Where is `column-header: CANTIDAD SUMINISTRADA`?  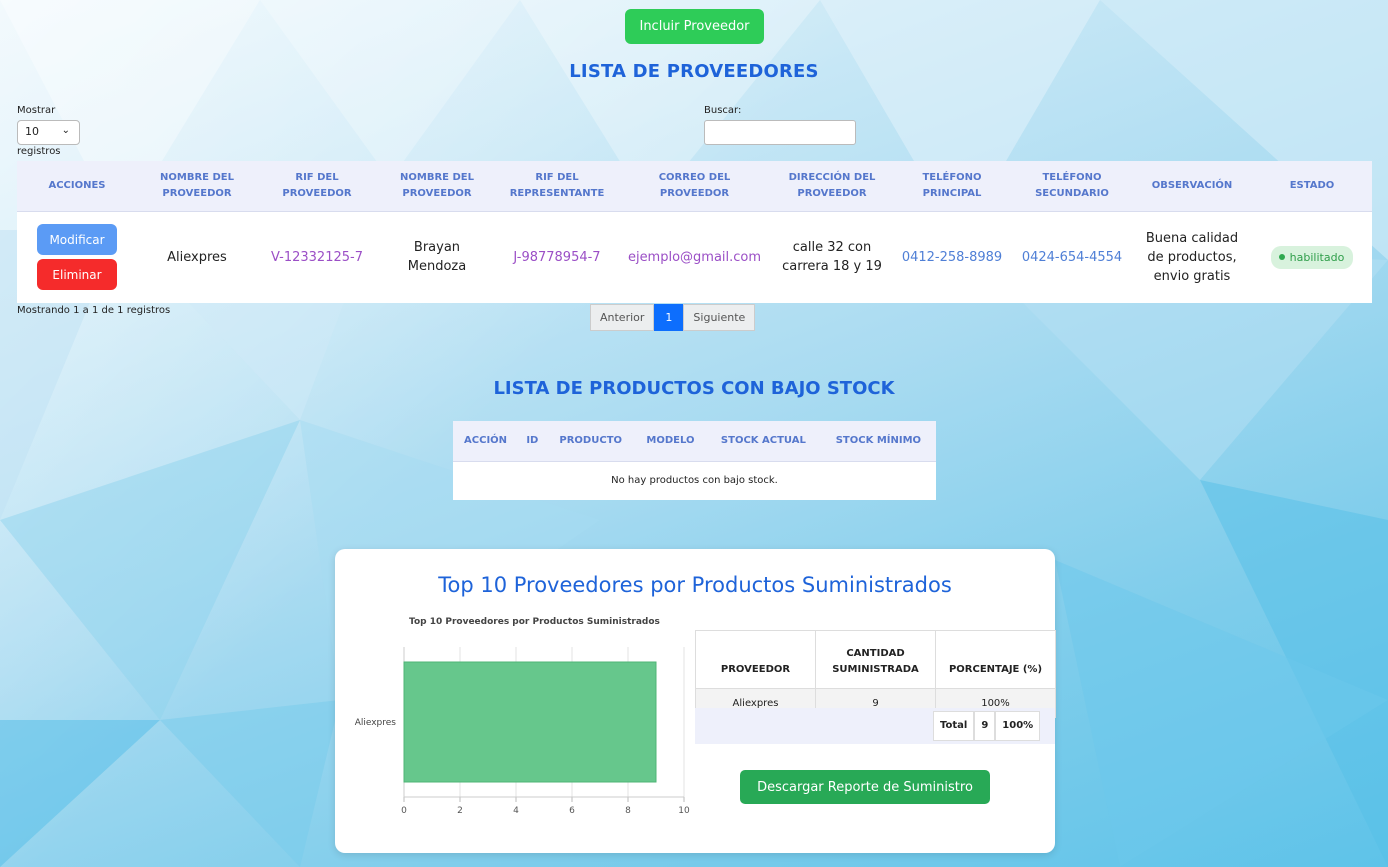 column-header: CANTIDAD SUMINISTRADA is located at coordinates (875, 659).